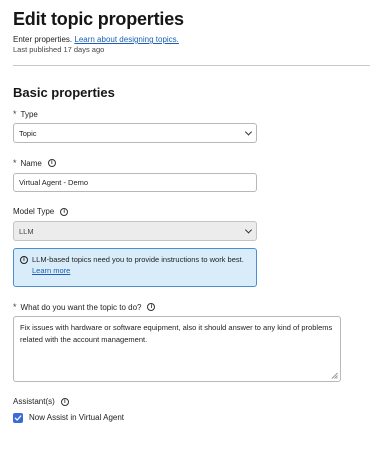  What do you see at coordinates (135, 133) in the screenshot?
I see `type-select: Topic` at bounding box center [135, 133].